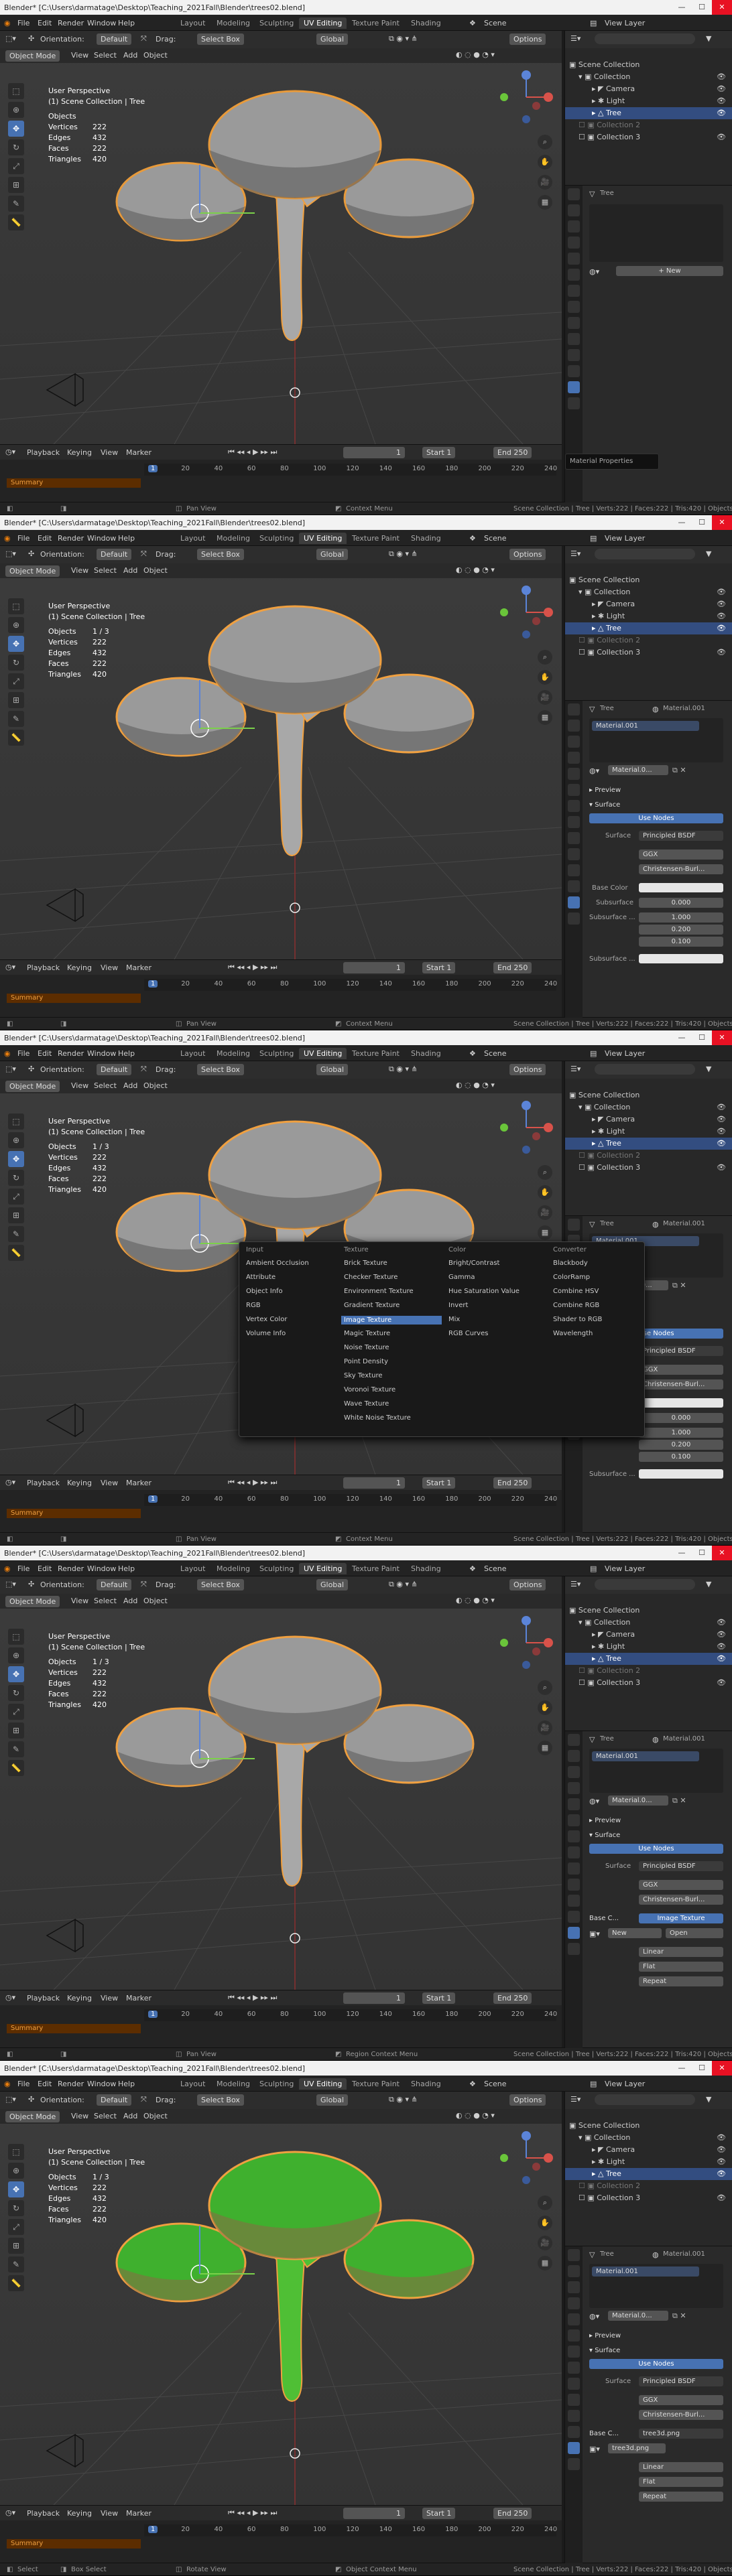 The width and height of the screenshot is (732, 2576). What do you see at coordinates (526, 1127) in the screenshot?
I see `navigation-gizmo` at bounding box center [526, 1127].